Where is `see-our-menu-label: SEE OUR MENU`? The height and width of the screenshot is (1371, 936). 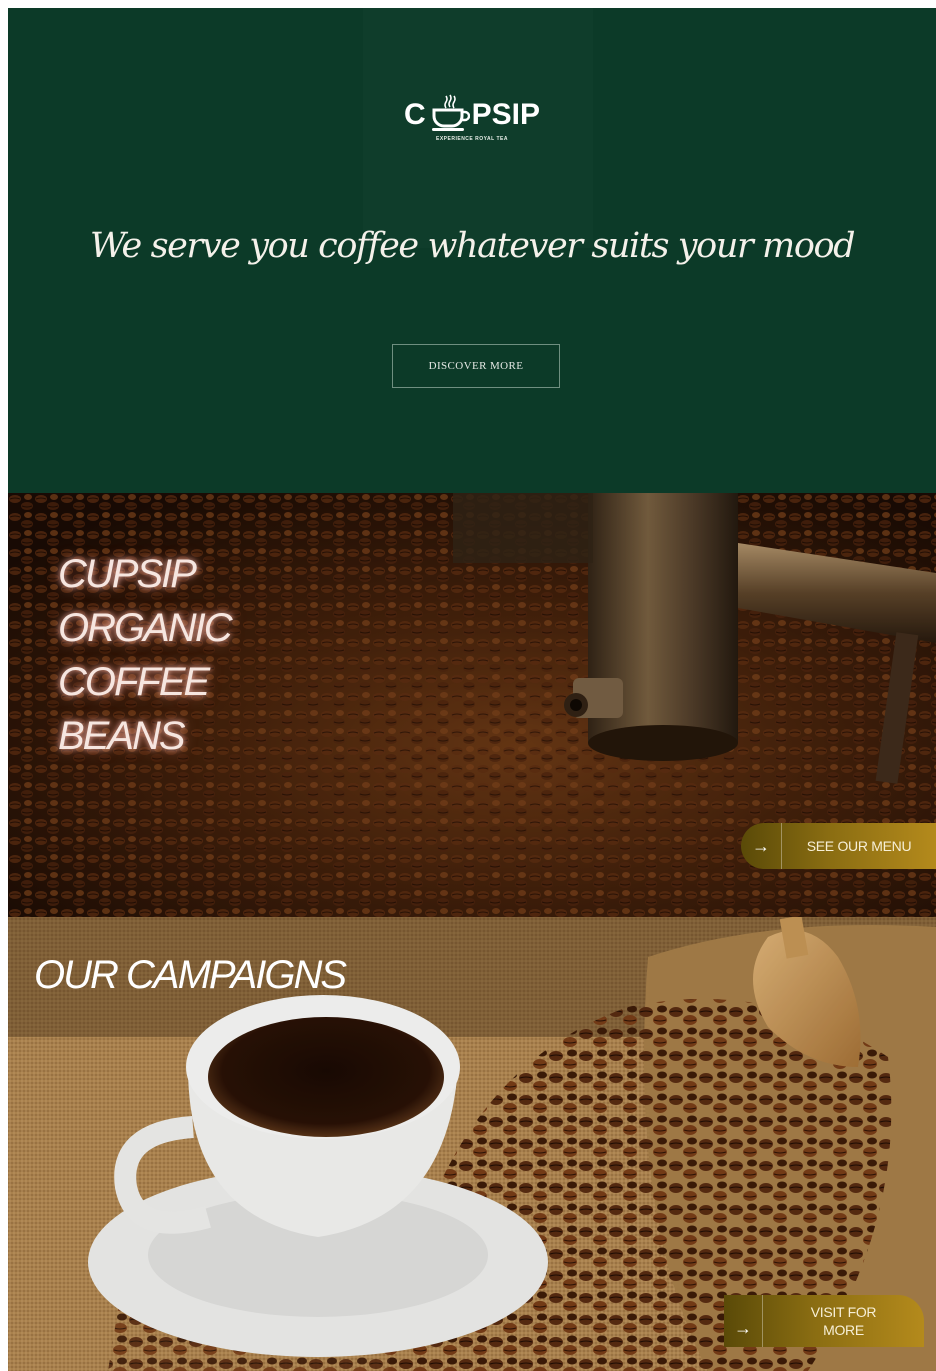 see-our-menu-label: SEE OUR MENU is located at coordinates (859, 846).